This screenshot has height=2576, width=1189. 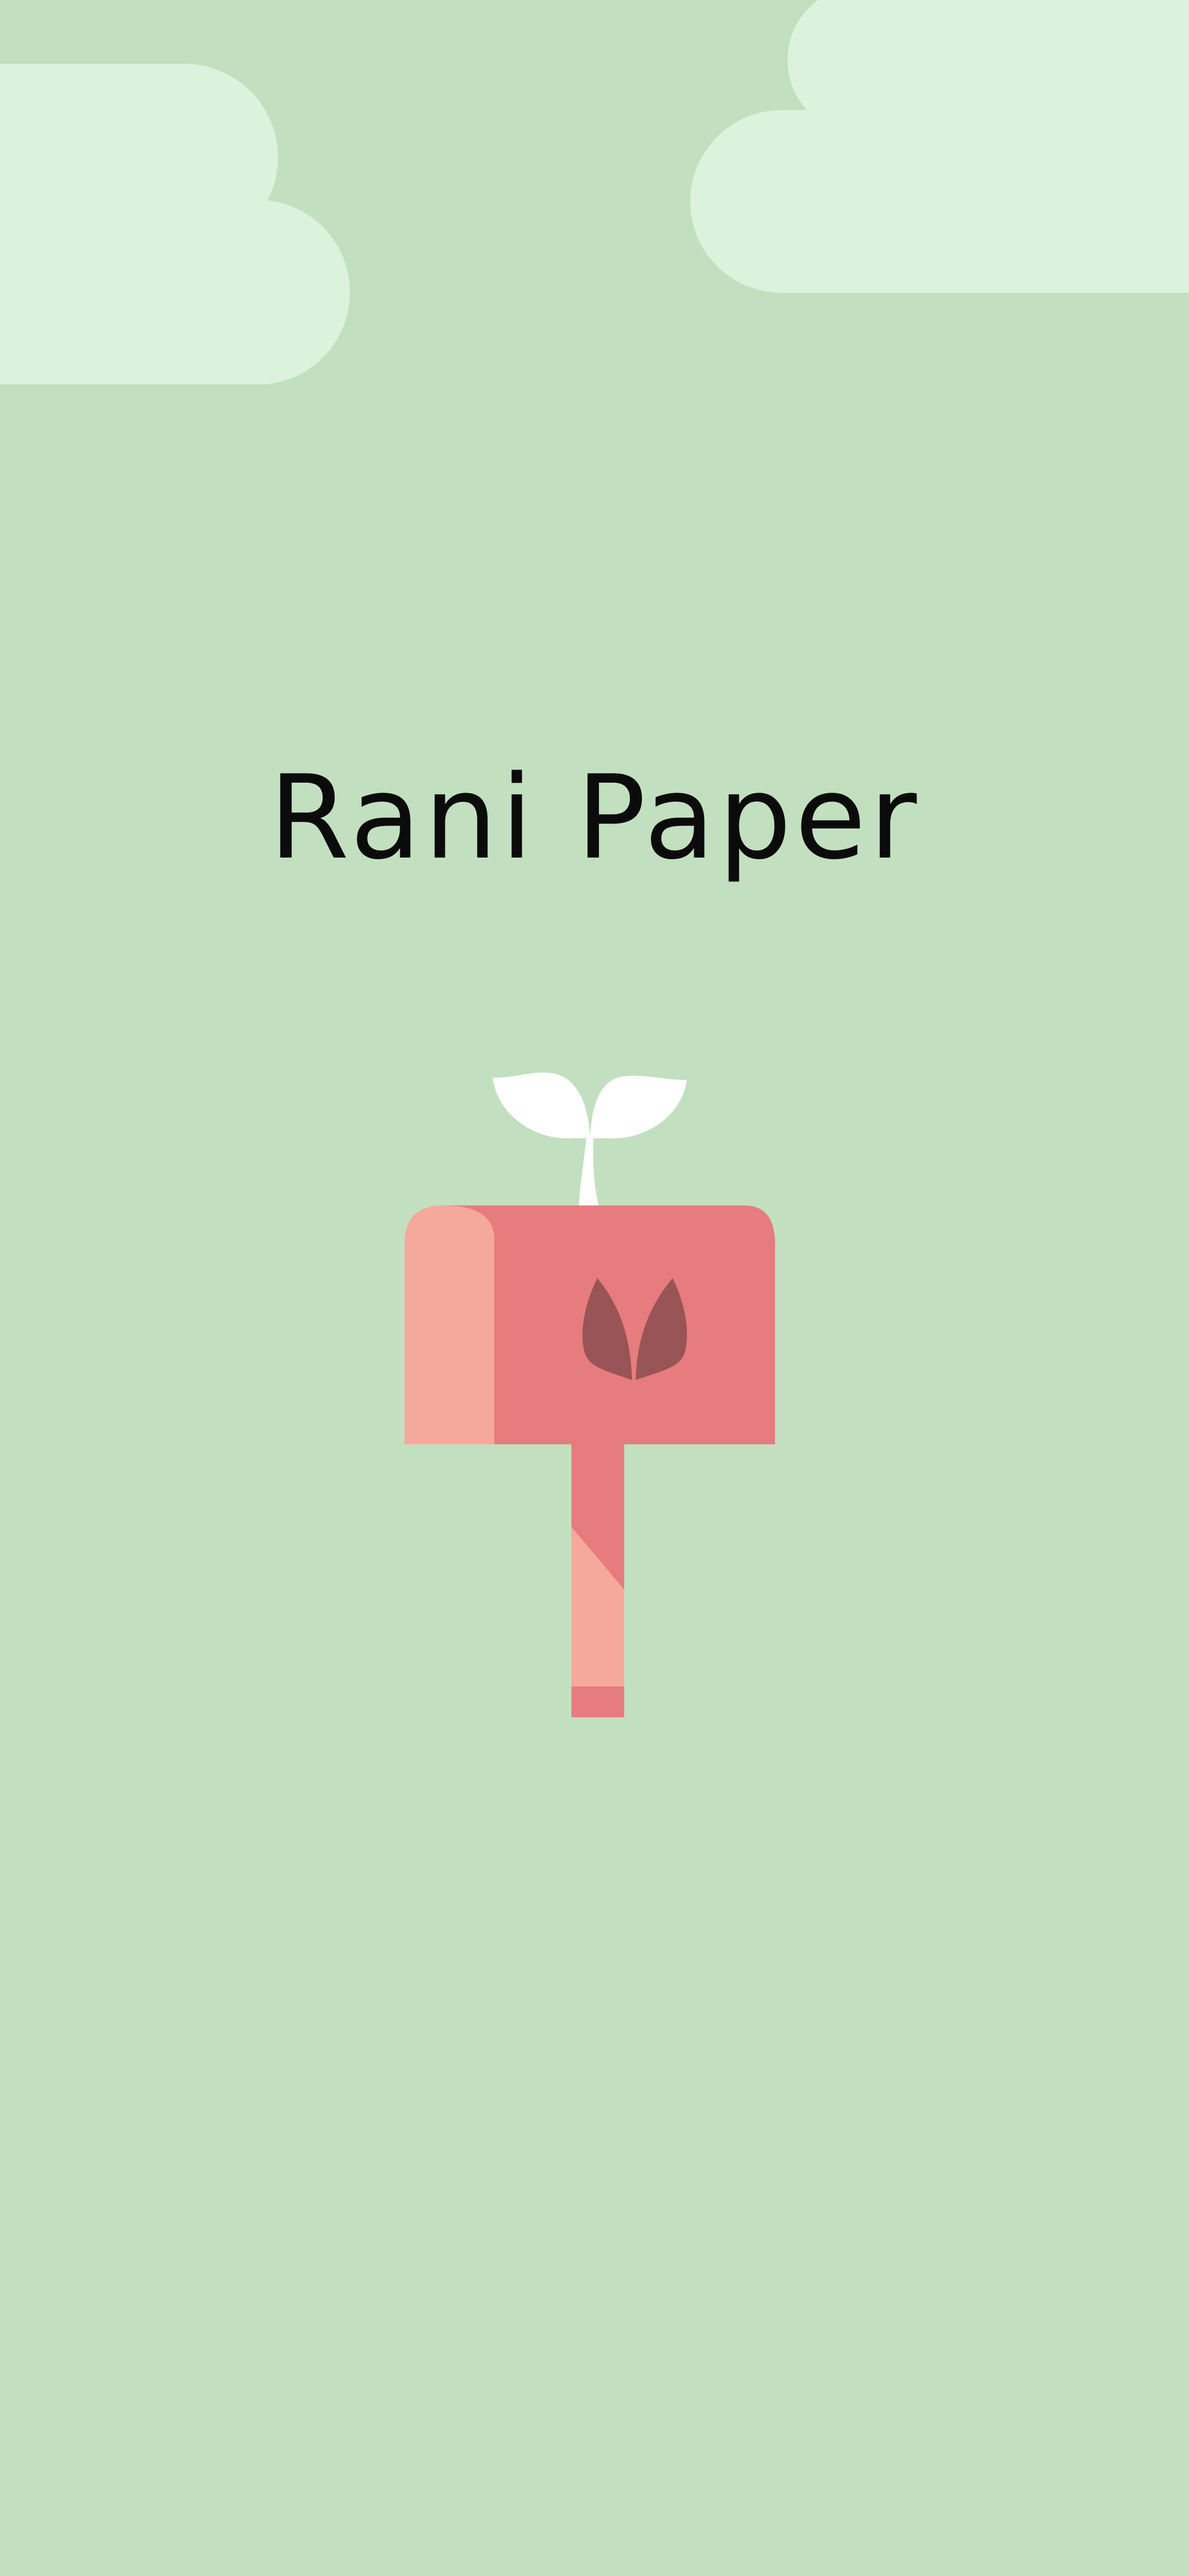 I want to click on sprout-left-leaf-icon, so click(x=541, y=1105).